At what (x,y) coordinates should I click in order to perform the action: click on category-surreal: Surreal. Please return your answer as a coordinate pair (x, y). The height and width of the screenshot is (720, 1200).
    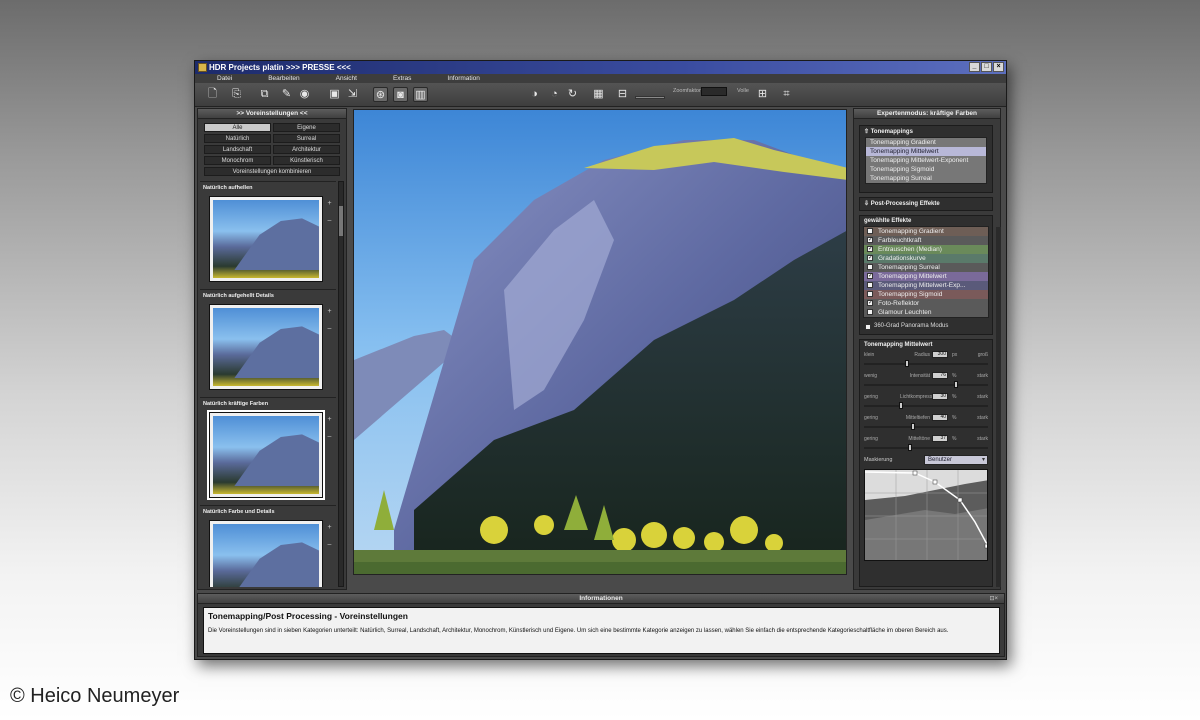
    Looking at the image, I should click on (306, 138).